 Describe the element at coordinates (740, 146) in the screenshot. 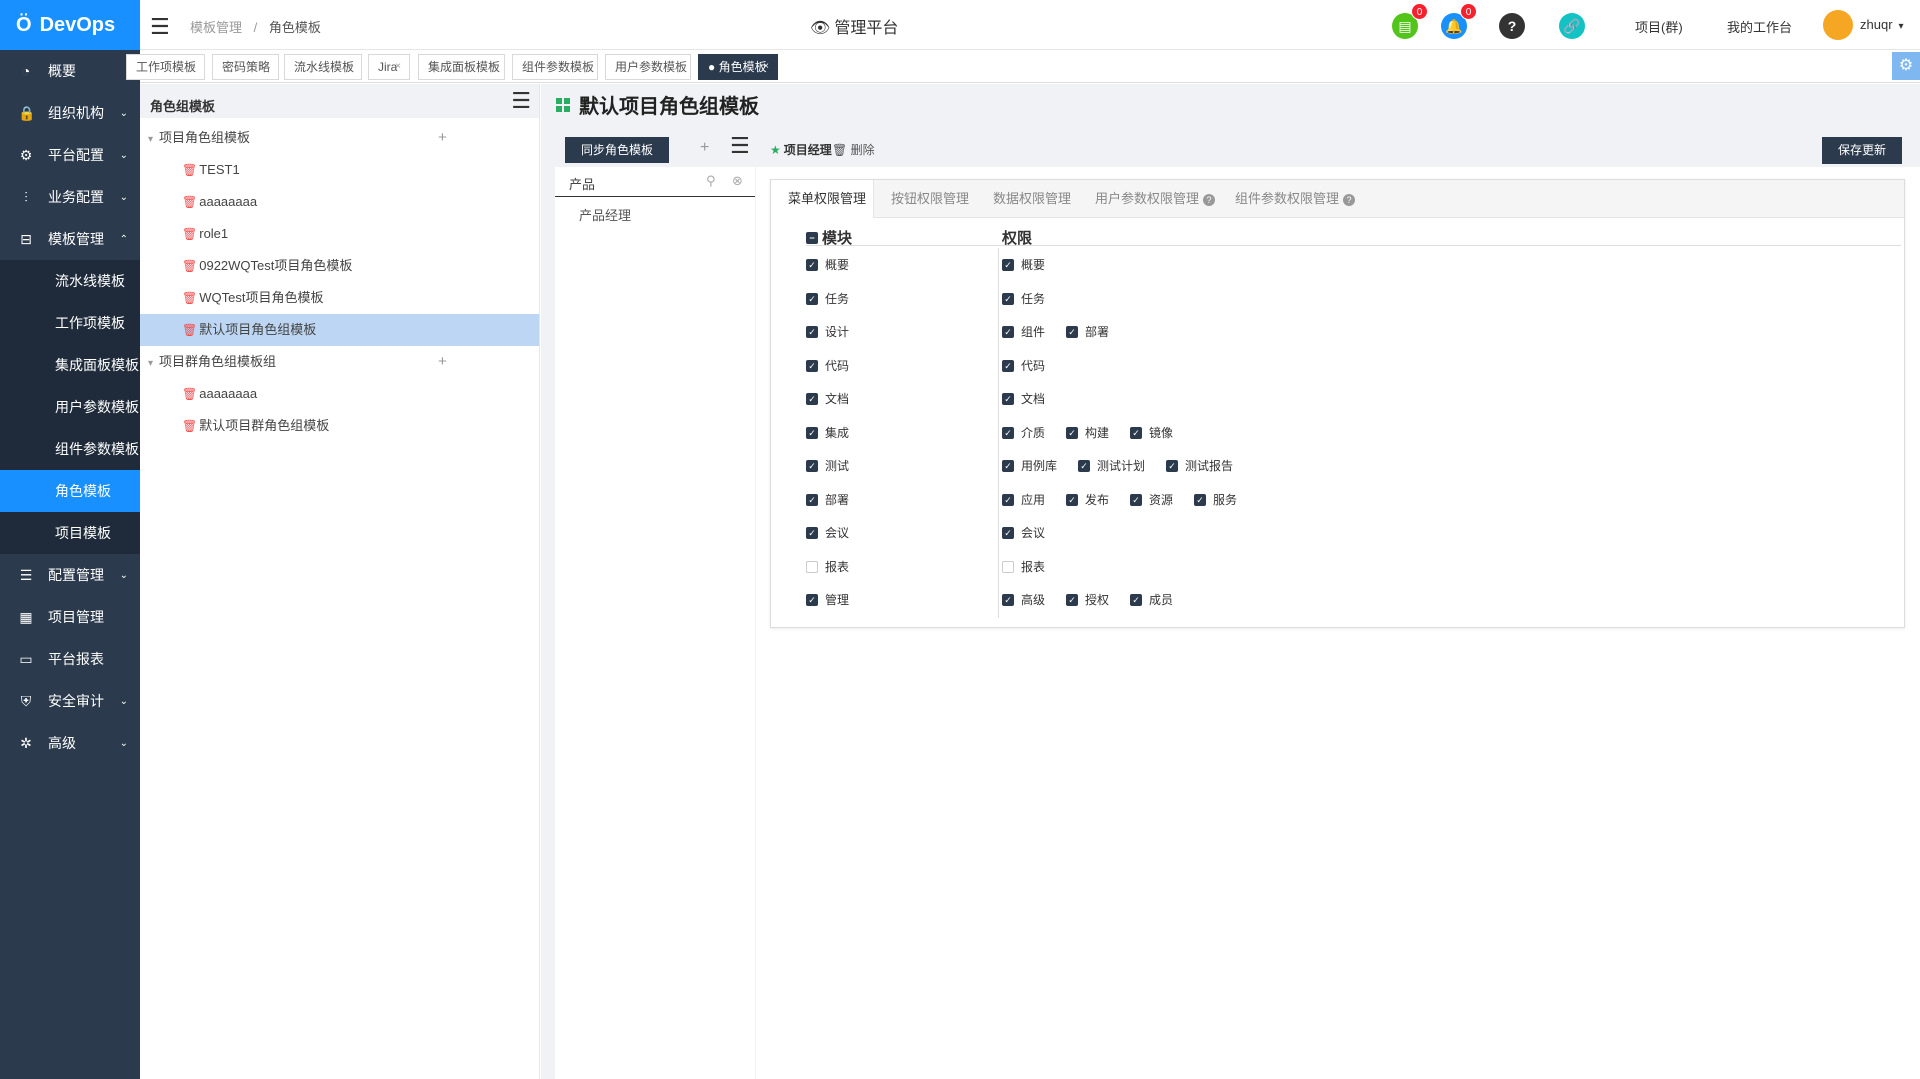

I see `role-menu-icon: ☰` at that location.